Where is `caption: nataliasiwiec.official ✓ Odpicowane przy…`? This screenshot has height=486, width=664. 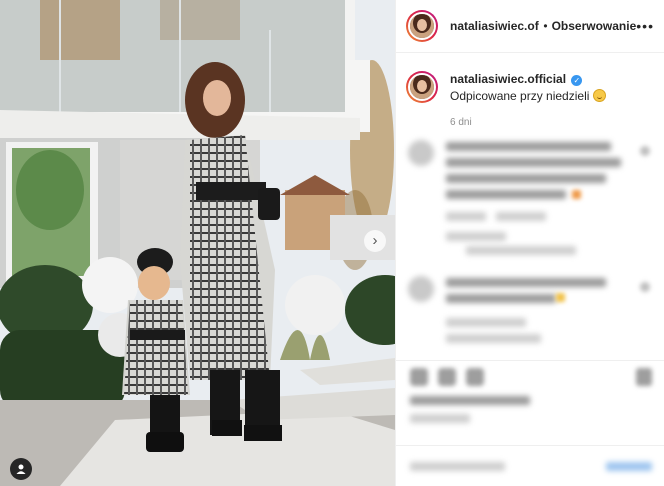 caption: nataliasiwiec.official ✓ Odpicowane przy… is located at coordinates (530, 79).